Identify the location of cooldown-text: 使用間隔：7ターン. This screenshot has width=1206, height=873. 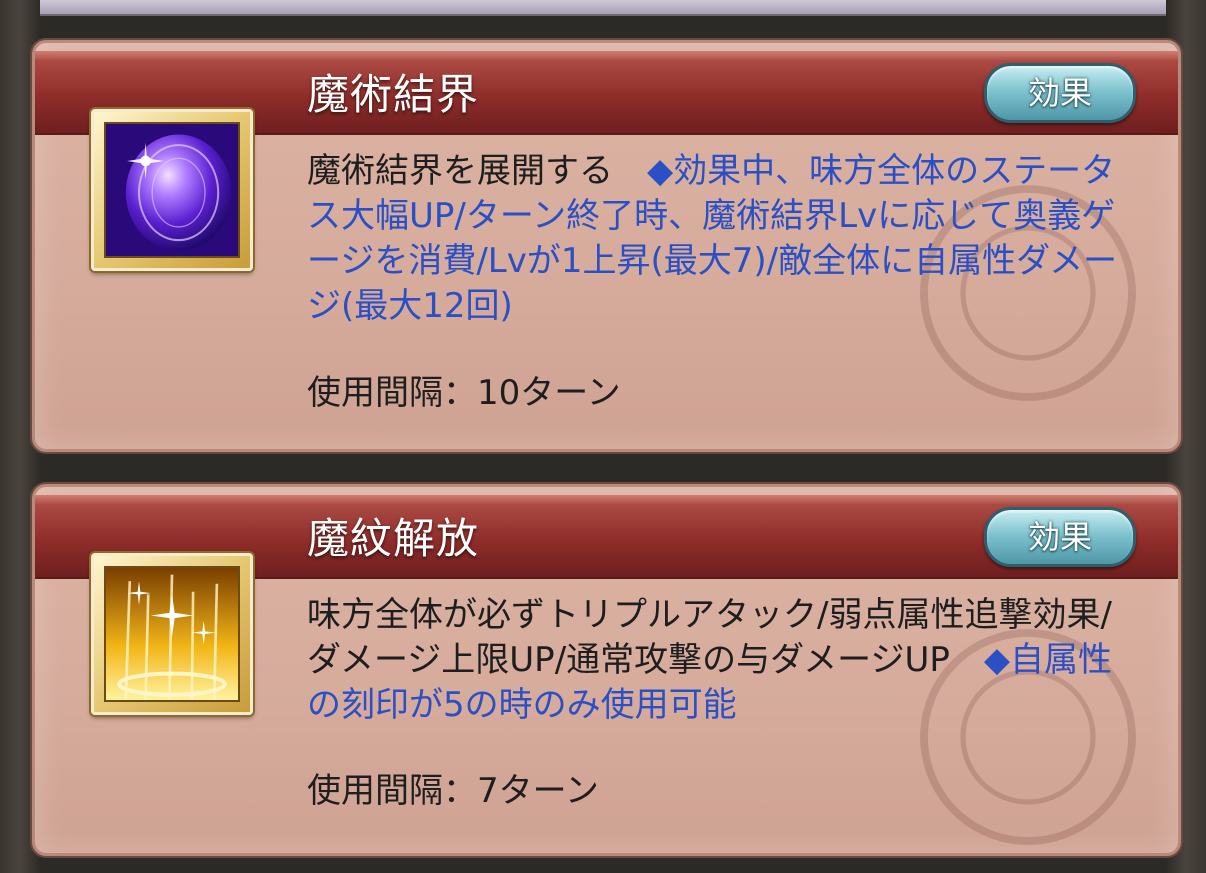
(453, 791).